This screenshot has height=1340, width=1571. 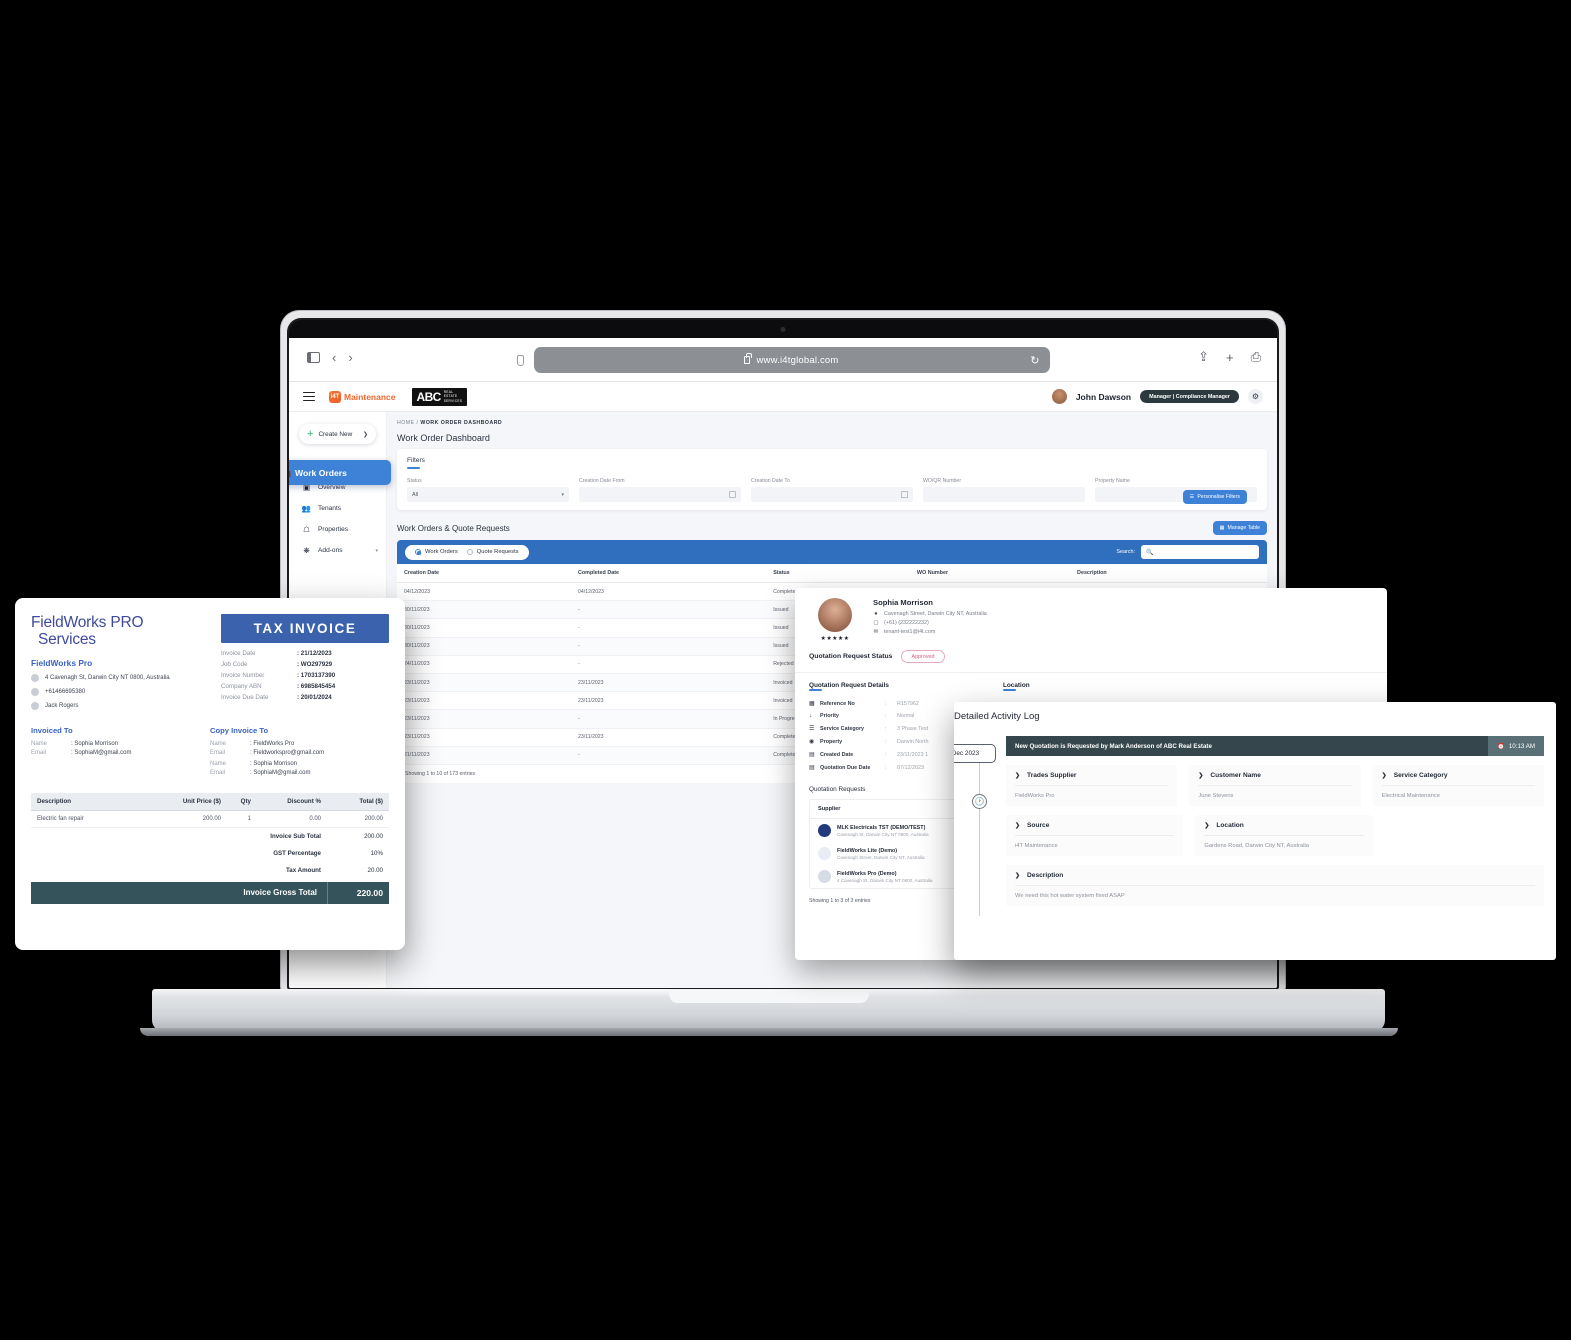 I want to click on plus-icon: +, so click(x=310, y=433).